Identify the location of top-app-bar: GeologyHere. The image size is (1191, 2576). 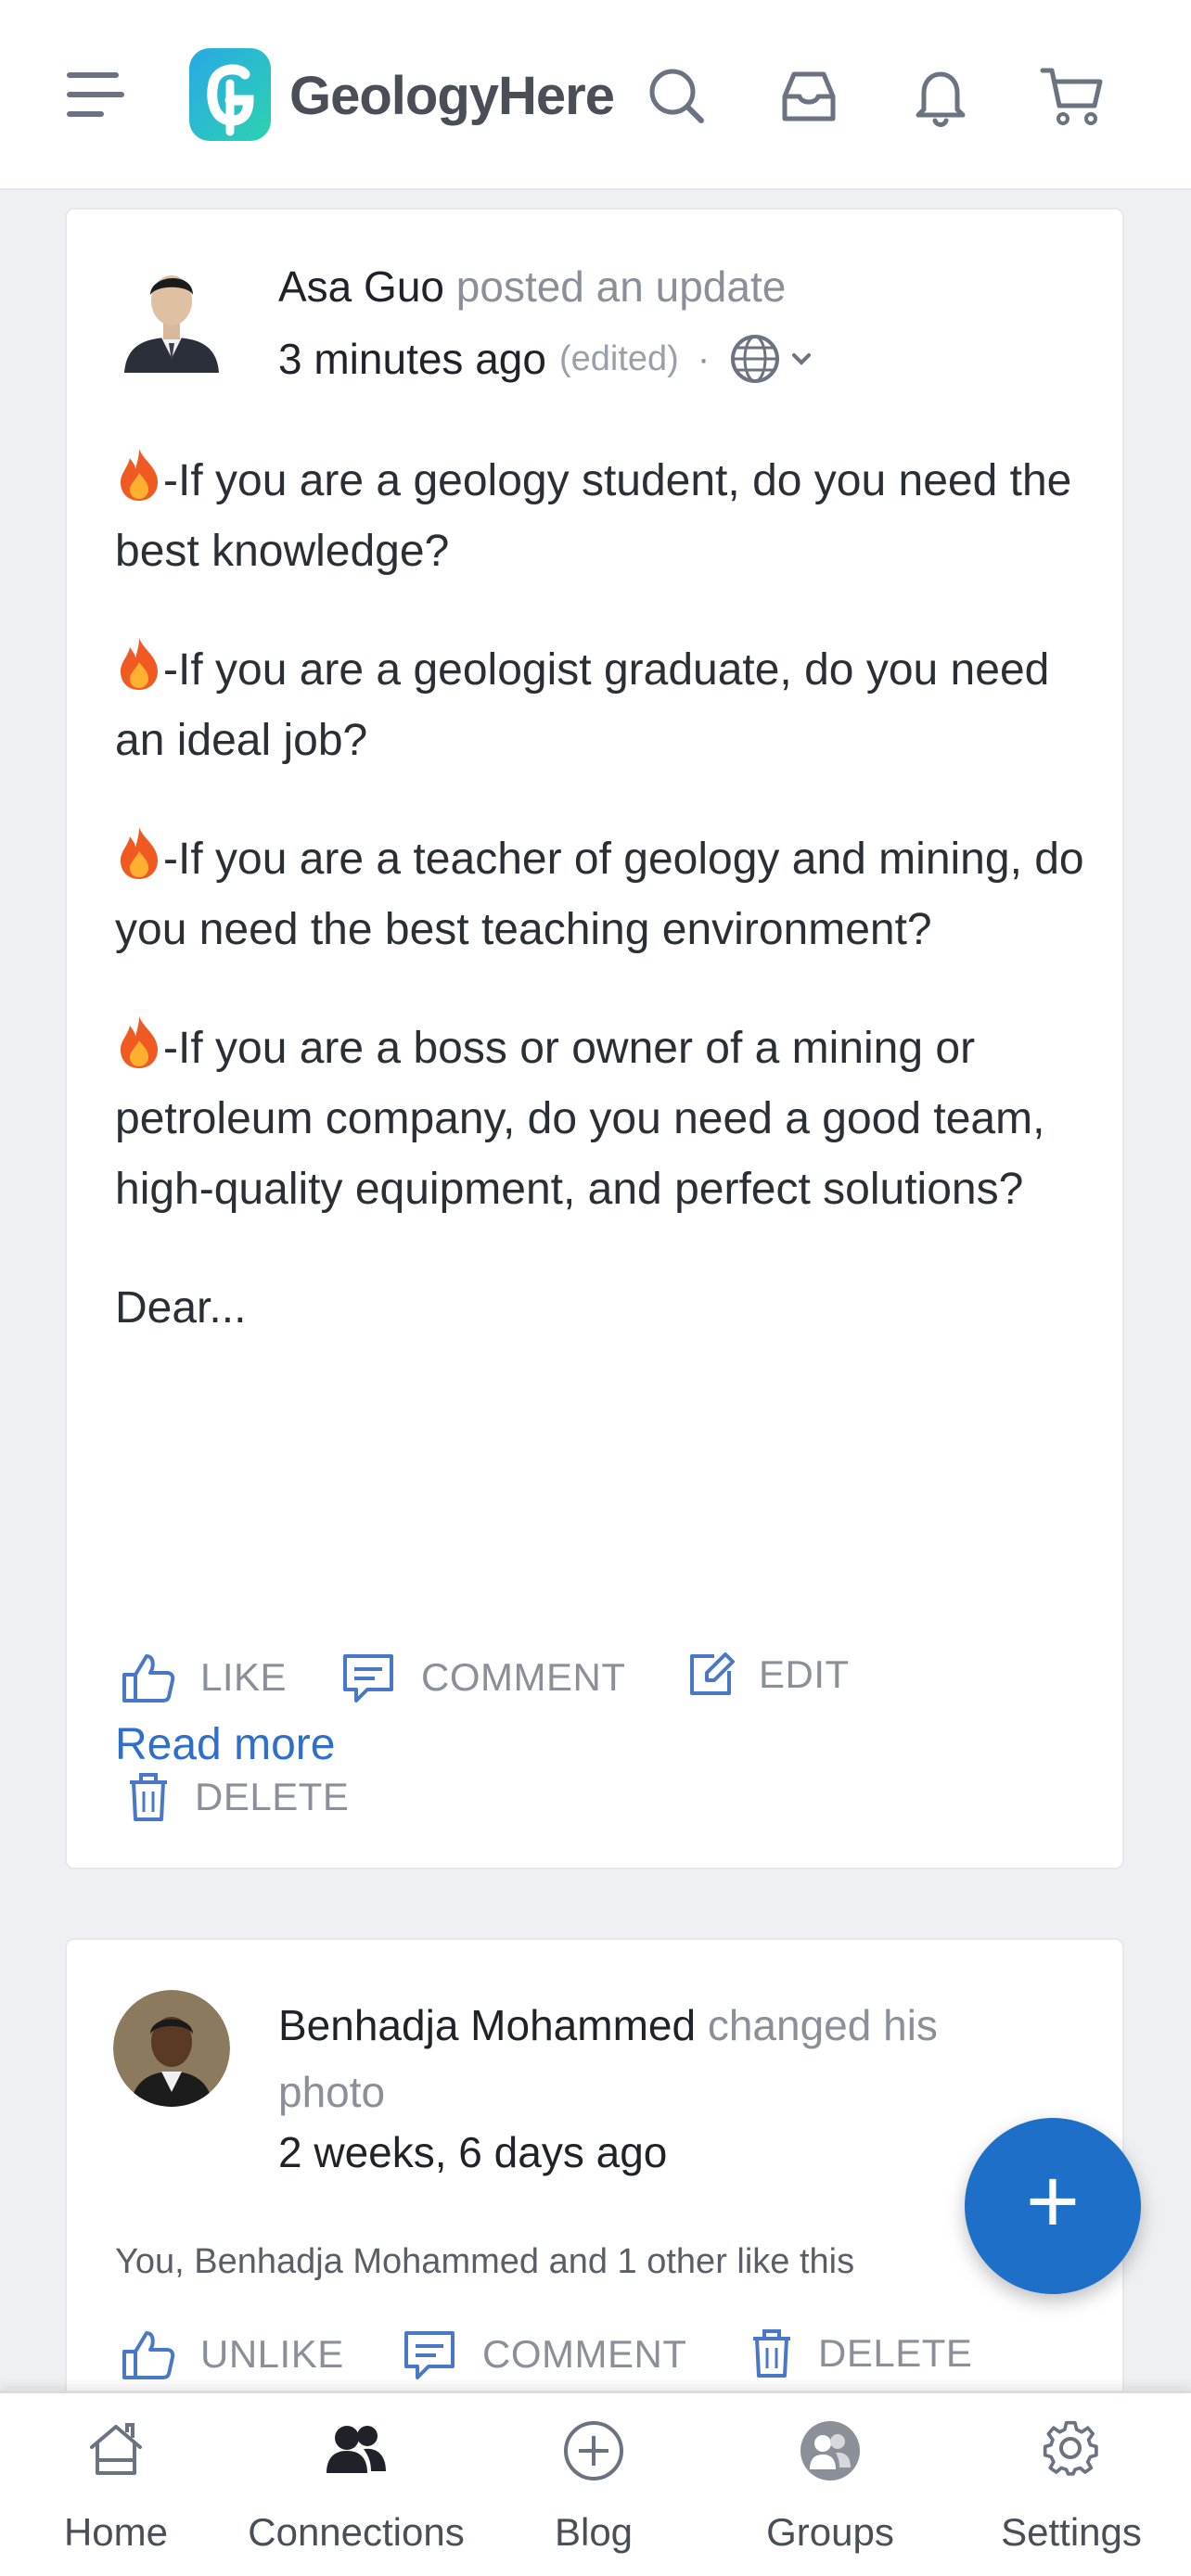
(595, 95).